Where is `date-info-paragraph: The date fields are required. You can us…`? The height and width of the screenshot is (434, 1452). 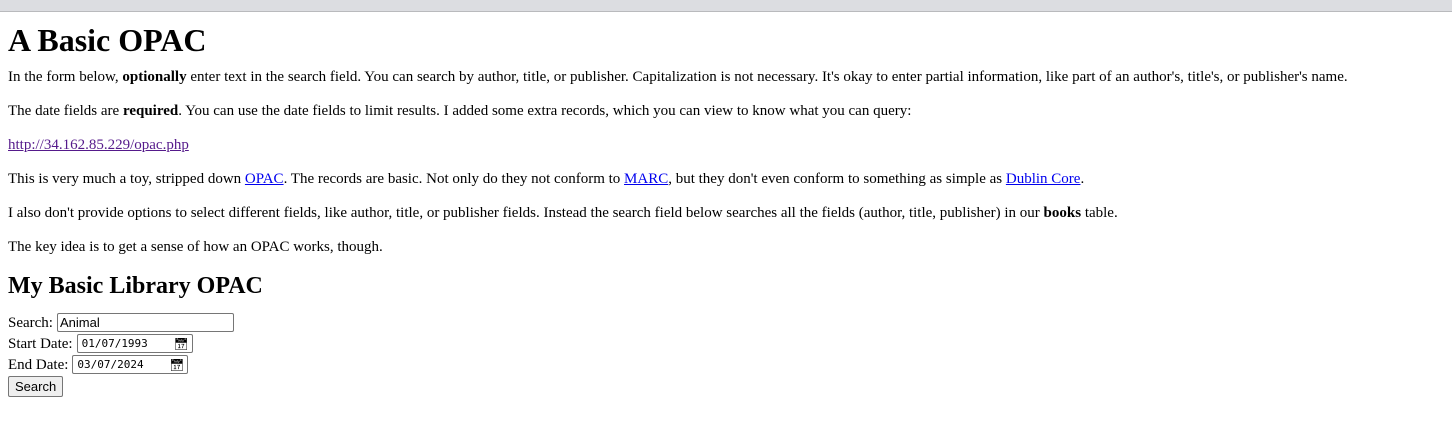 date-info-paragraph: The date fields are required. You can us… is located at coordinates (460, 111).